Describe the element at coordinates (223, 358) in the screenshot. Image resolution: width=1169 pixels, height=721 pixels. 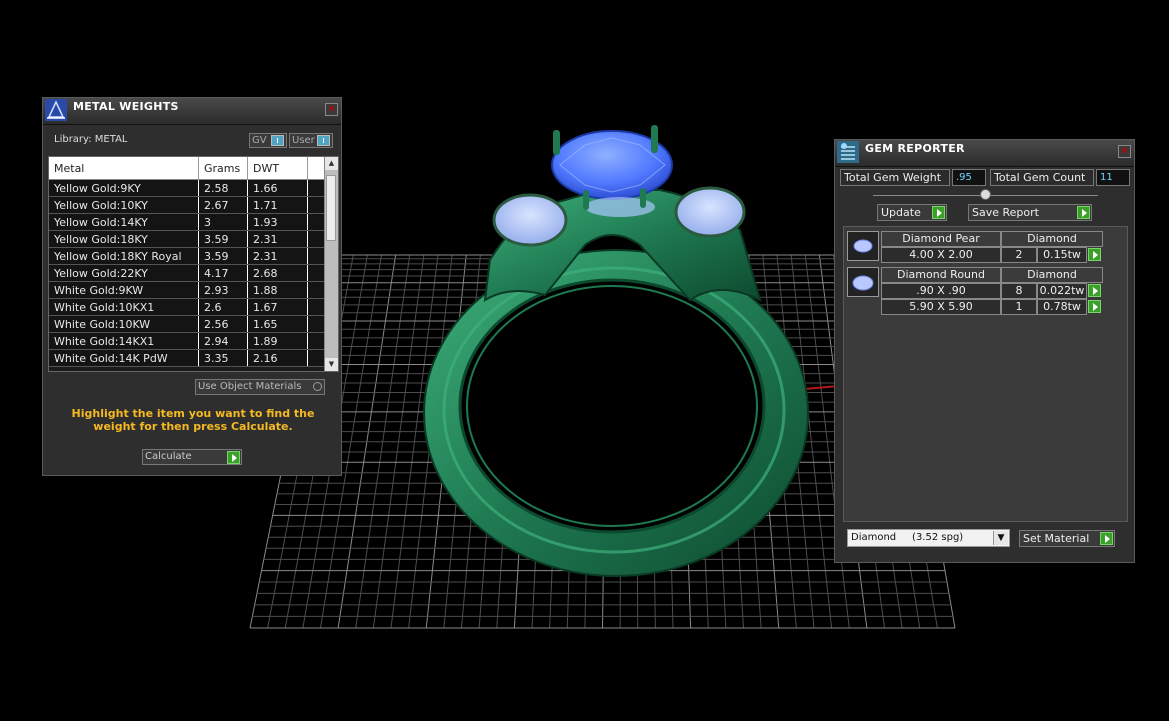
I see `grams-cell: 3.35` at that location.